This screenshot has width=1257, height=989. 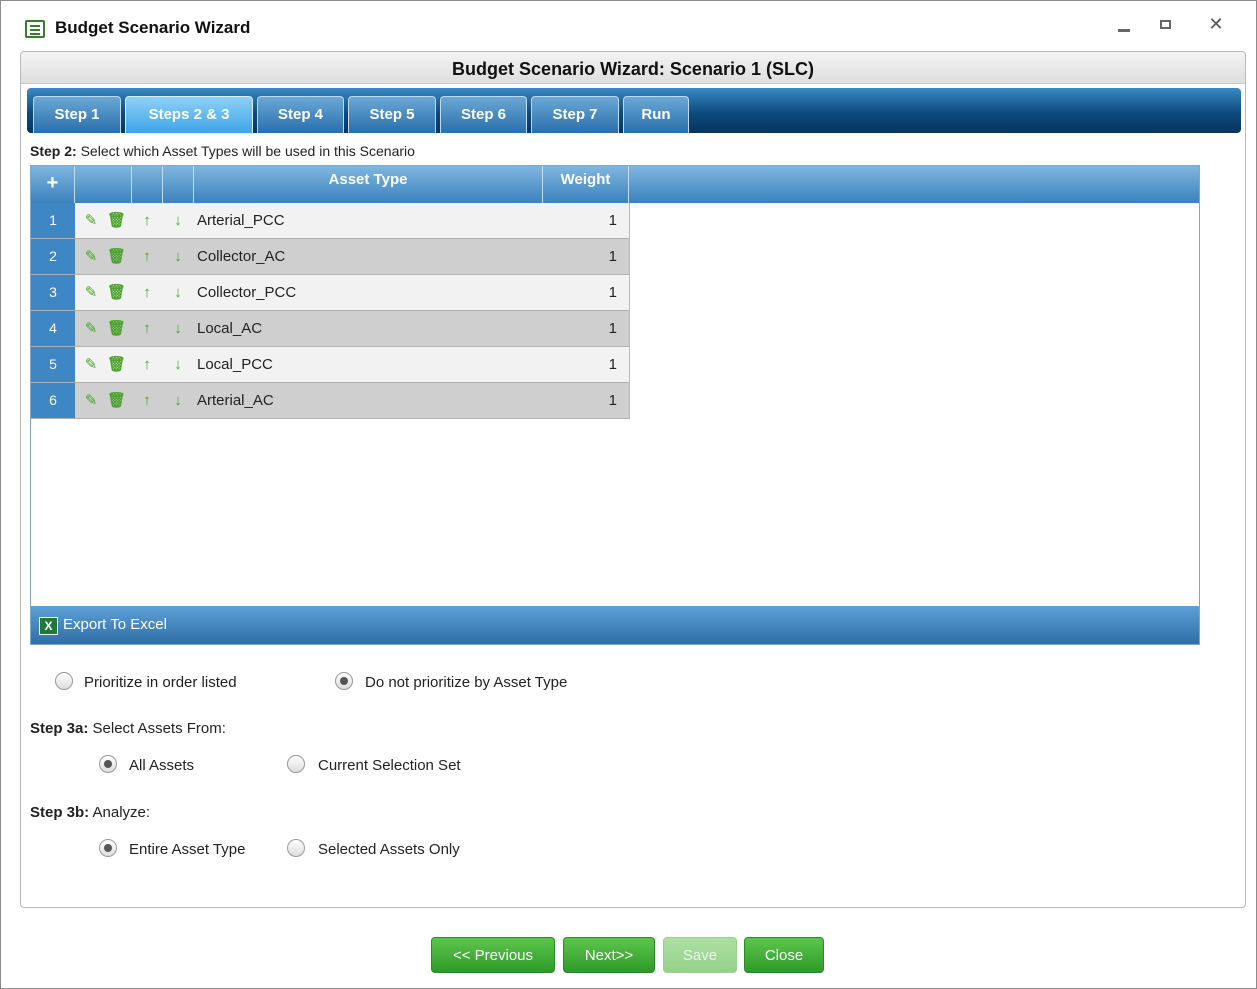 What do you see at coordinates (389, 849) in the screenshot?
I see `radio-label: Selected Assets Only` at bounding box center [389, 849].